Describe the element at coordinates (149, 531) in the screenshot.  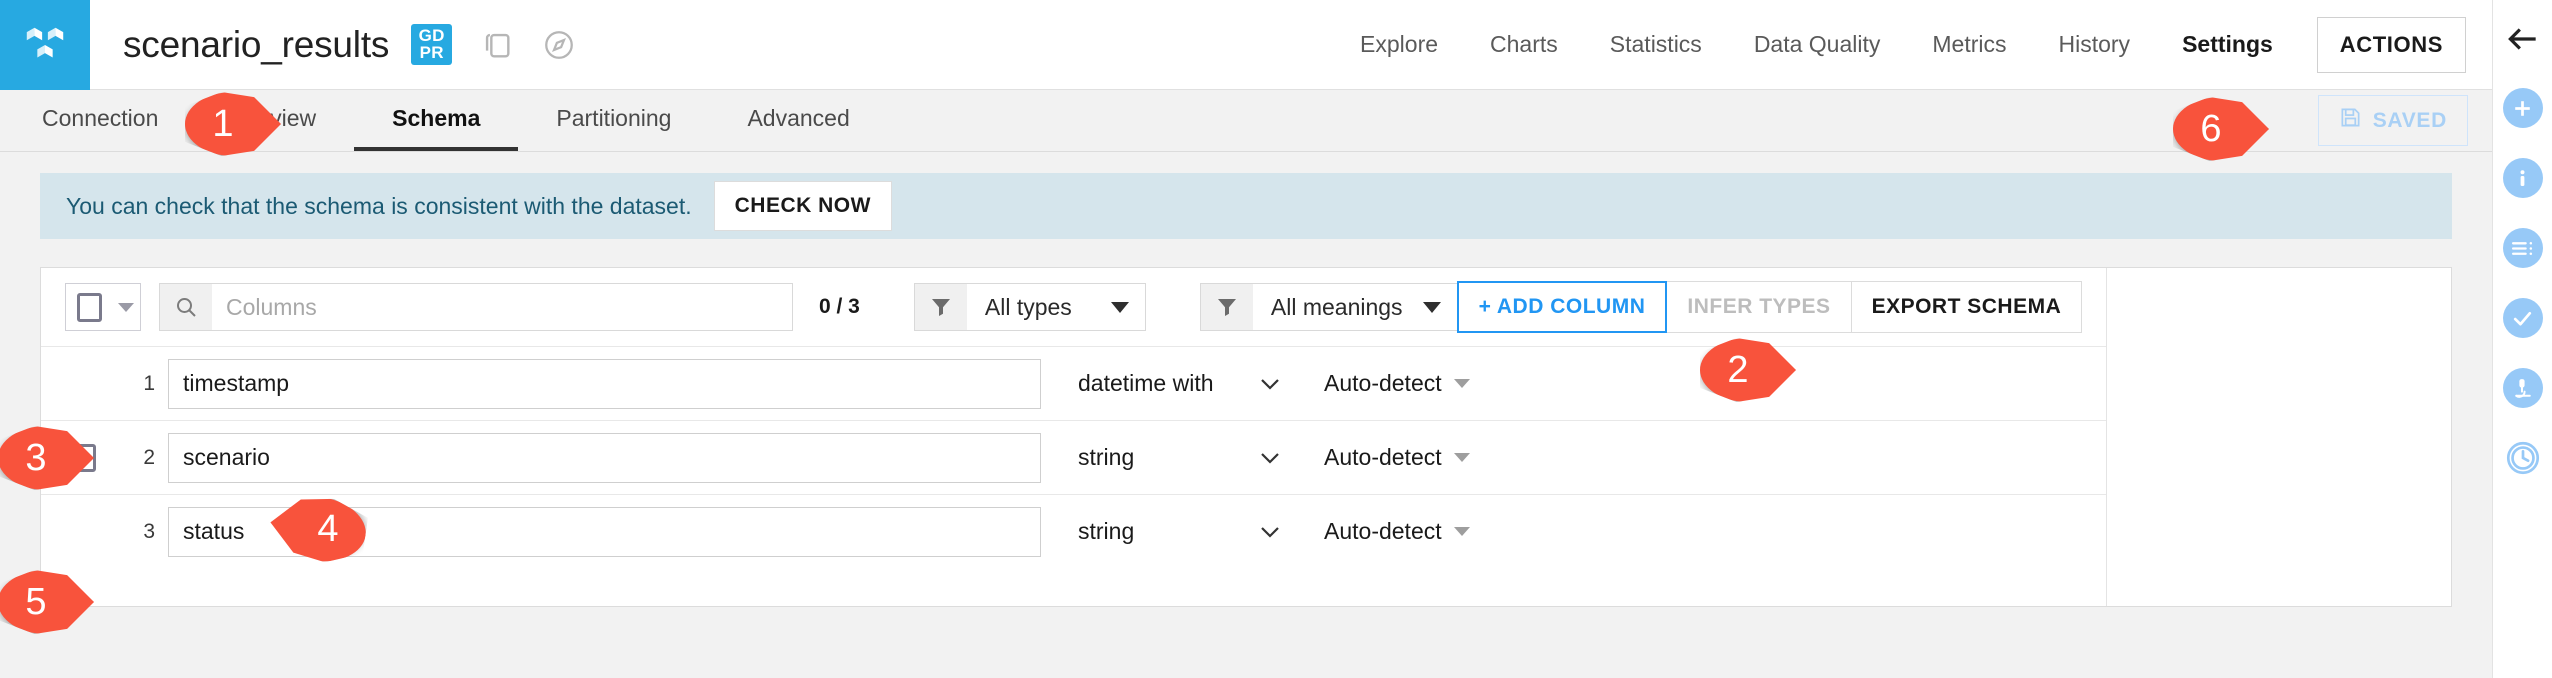
I see `row-3-index: 3` at that location.